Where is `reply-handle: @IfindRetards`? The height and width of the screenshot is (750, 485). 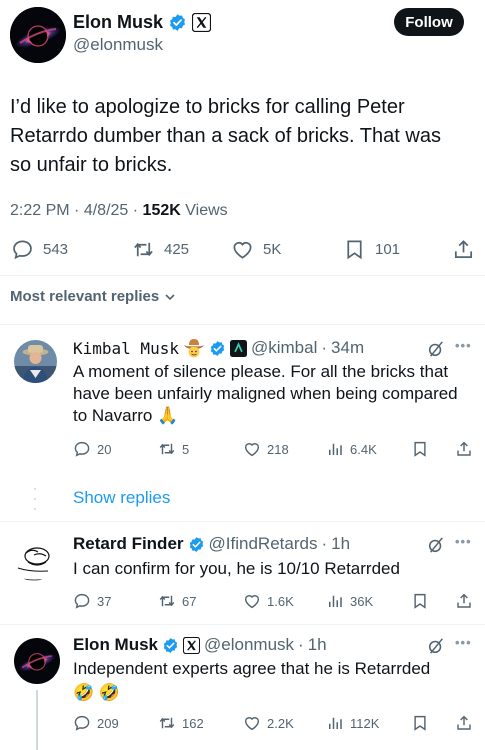 reply-handle: @IfindRetards is located at coordinates (263, 544).